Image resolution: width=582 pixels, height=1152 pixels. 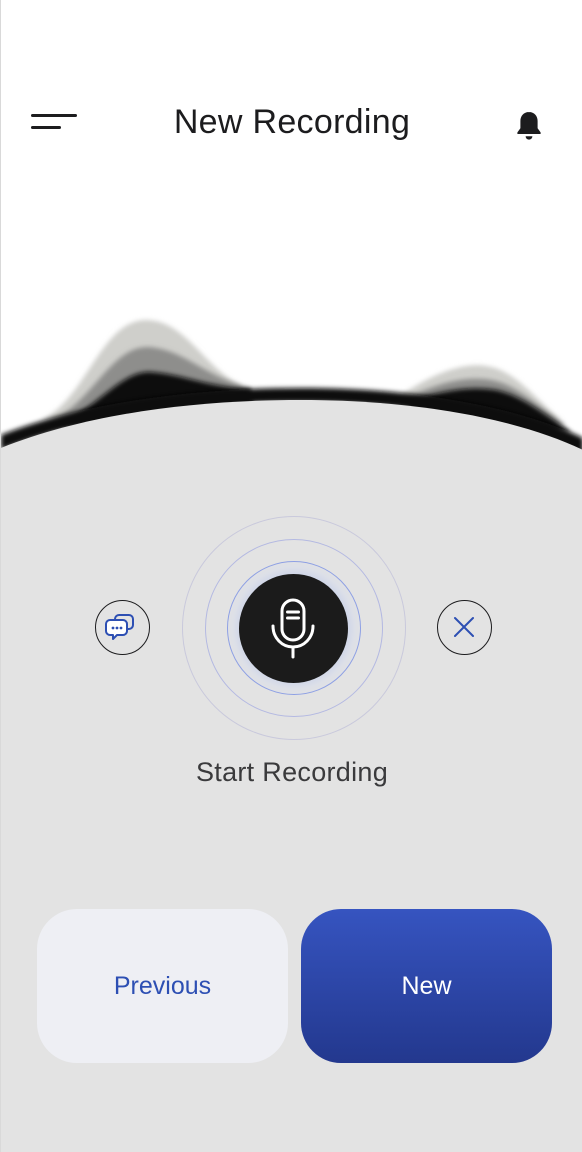 I want to click on new-button: New, so click(x=426, y=986).